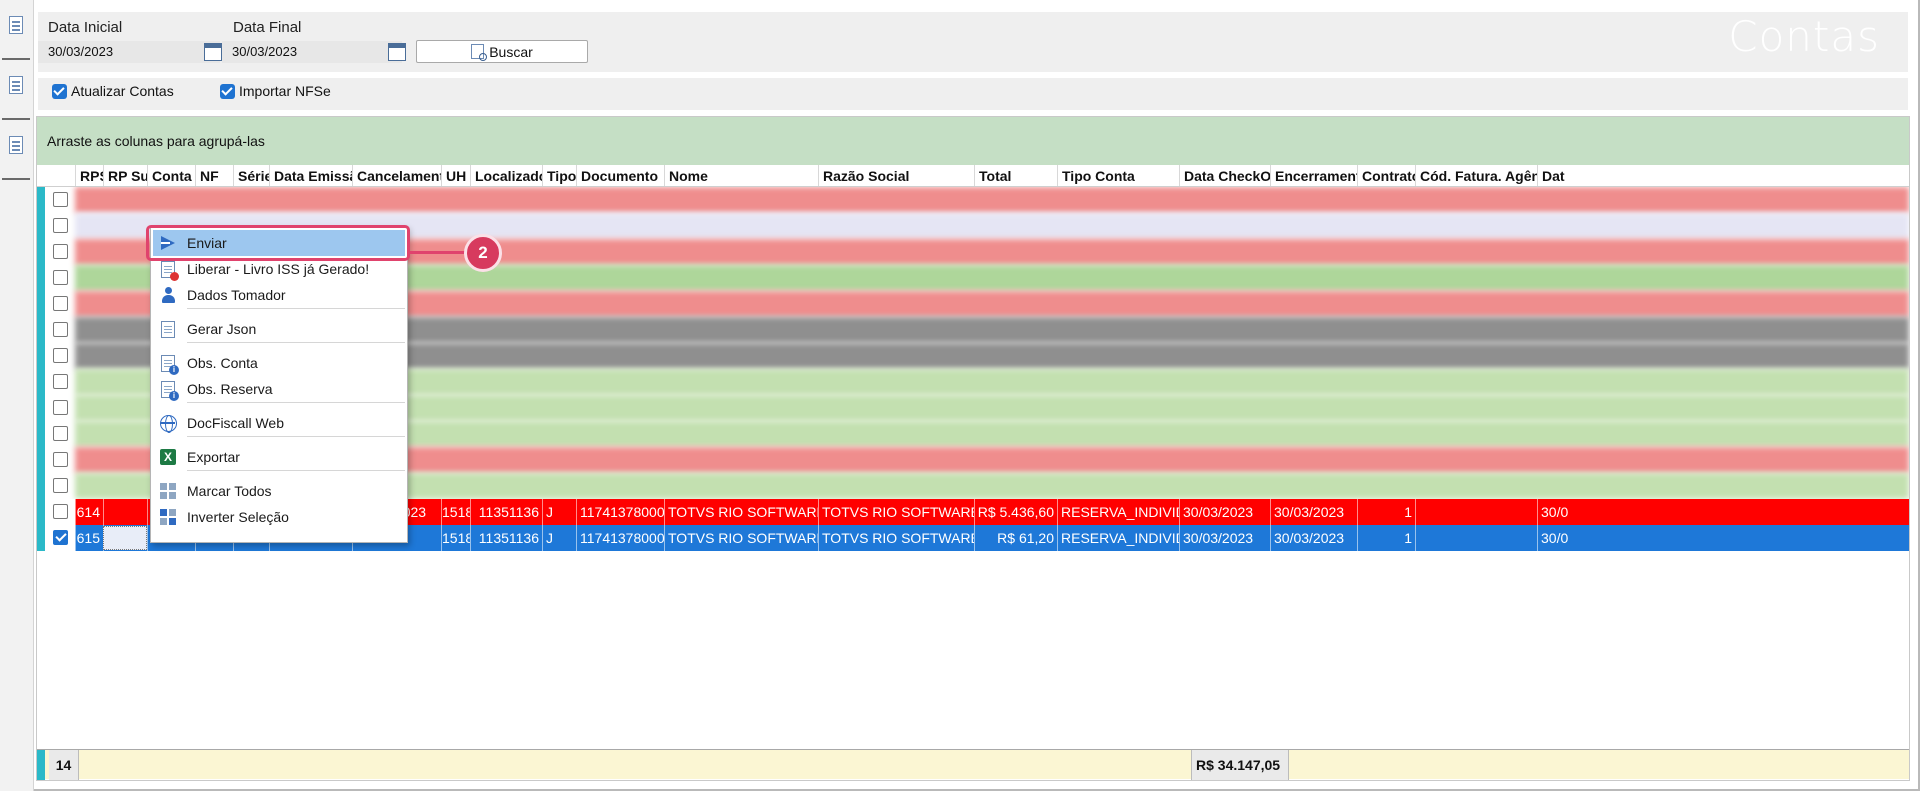 The image size is (1920, 791). Describe the element at coordinates (16, 25) in the screenshot. I see `document-list-icon` at that location.